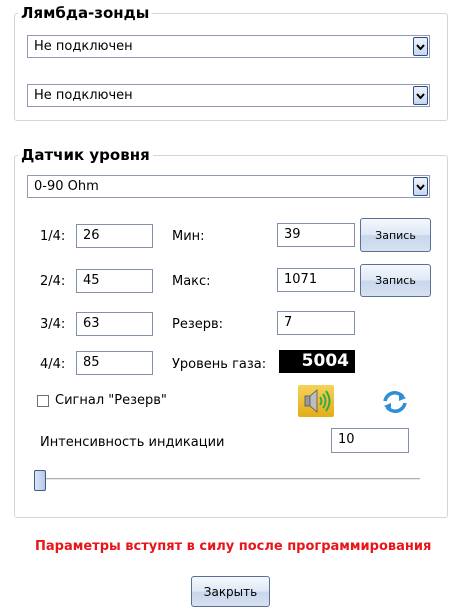 This screenshot has height=612, width=462. I want to click on record-min-button: Запись, so click(395, 235).